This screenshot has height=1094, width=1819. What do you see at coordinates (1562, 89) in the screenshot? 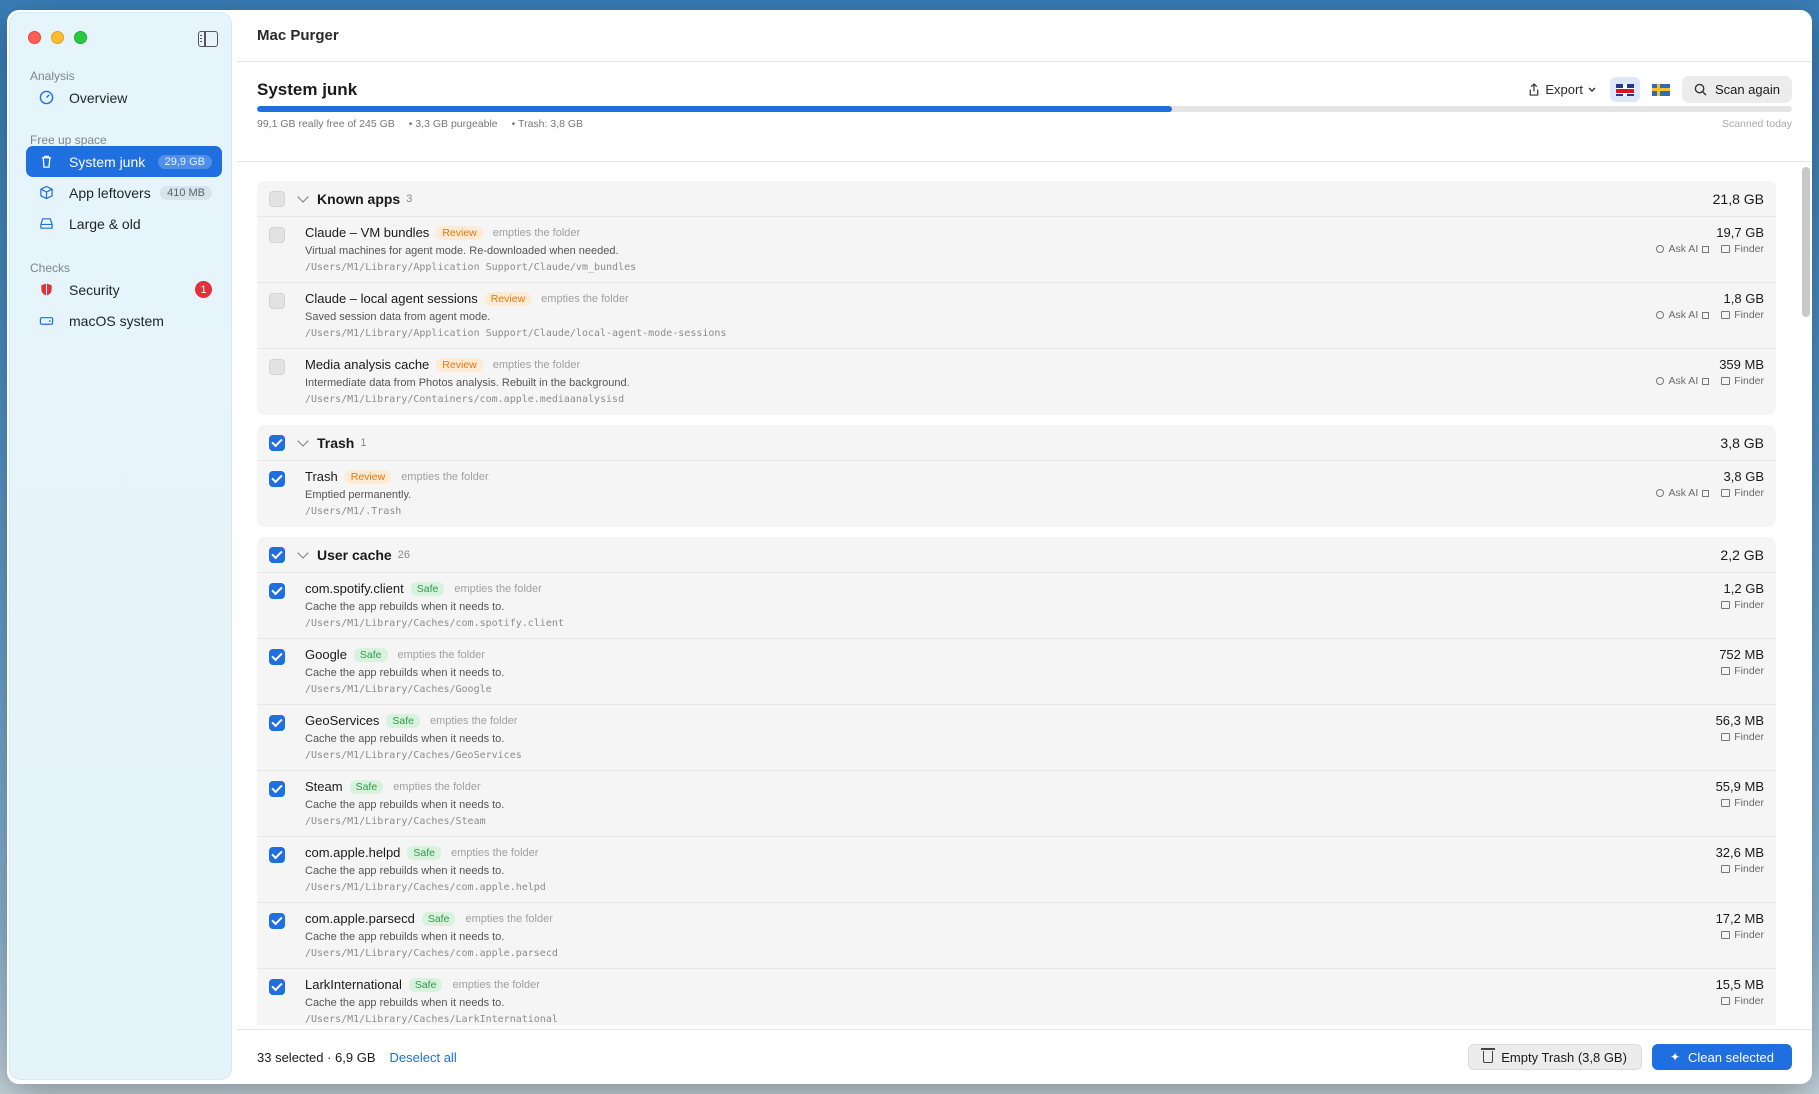
I see `export-button: Export` at bounding box center [1562, 89].